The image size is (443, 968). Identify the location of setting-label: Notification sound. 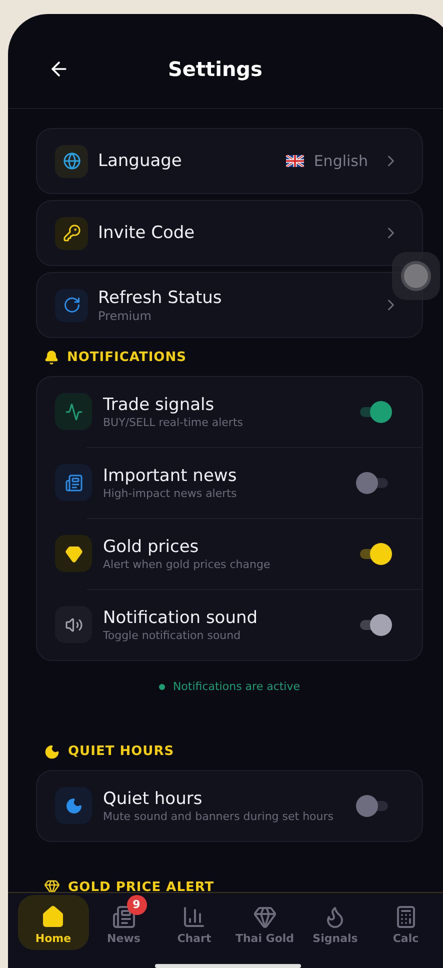
(181, 617).